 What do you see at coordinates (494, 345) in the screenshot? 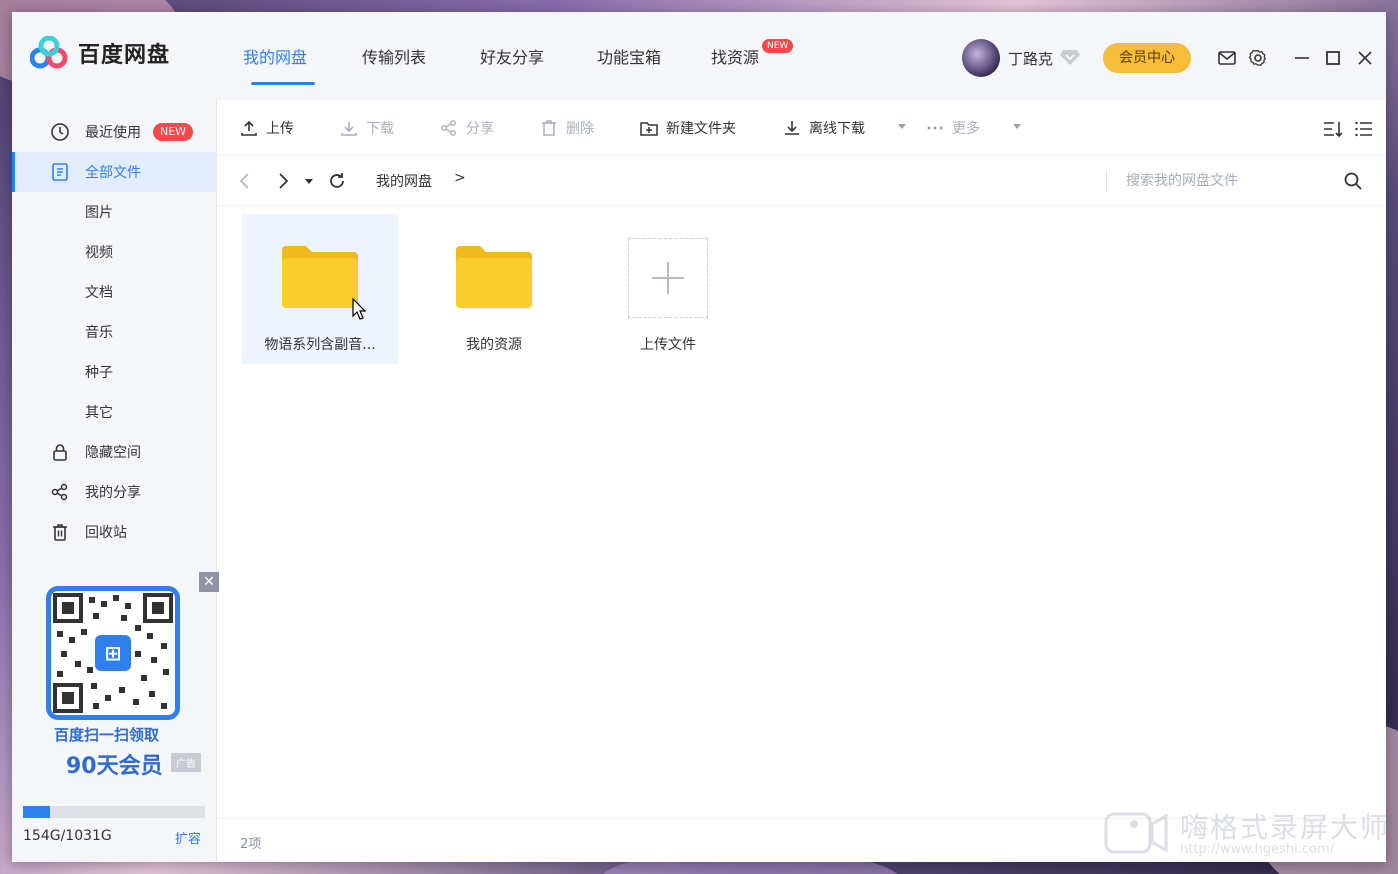
I see `file-name: 我的资源` at bounding box center [494, 345].